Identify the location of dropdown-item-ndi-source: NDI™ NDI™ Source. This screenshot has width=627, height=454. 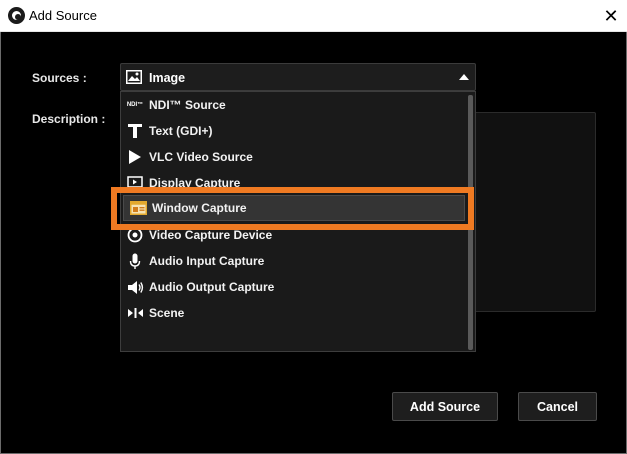
(294, 105).